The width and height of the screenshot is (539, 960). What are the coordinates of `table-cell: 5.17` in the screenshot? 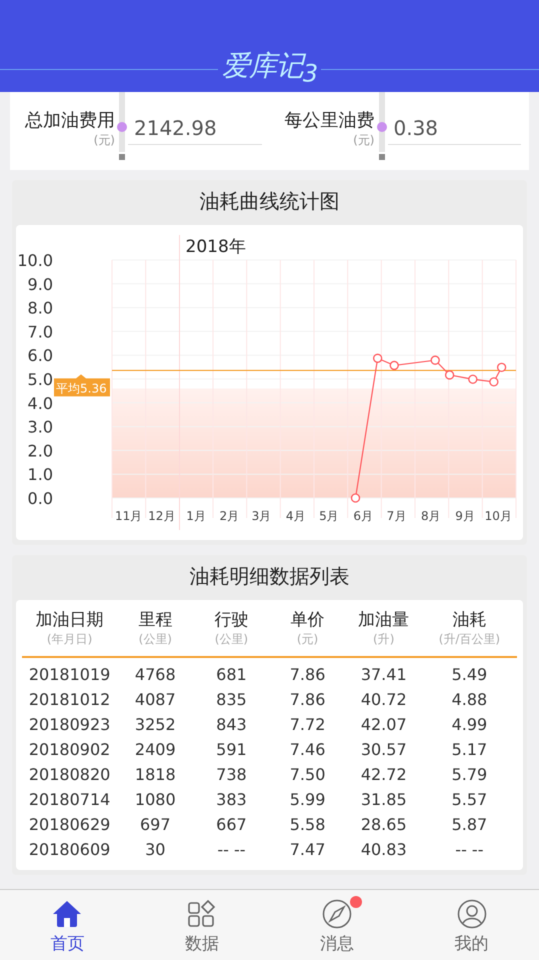 It's located at (470, 749).